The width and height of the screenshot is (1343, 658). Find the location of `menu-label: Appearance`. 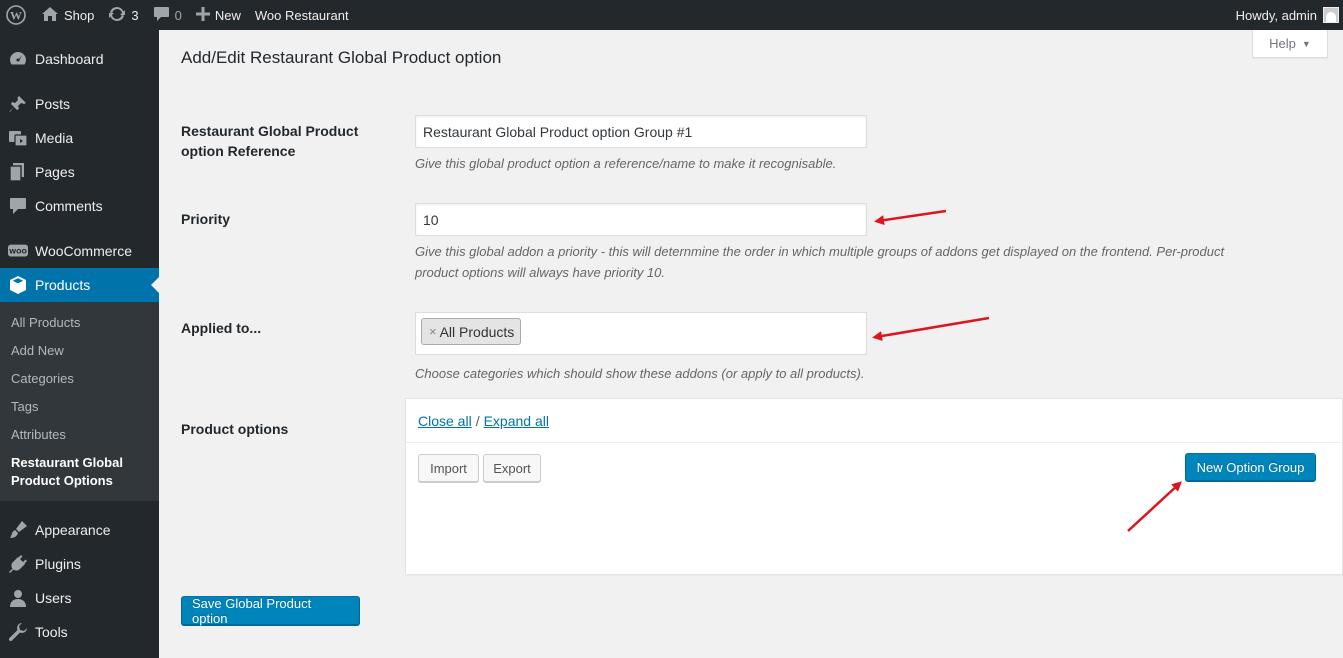

menu-label: Appearance is located at coordinates (73, 530).